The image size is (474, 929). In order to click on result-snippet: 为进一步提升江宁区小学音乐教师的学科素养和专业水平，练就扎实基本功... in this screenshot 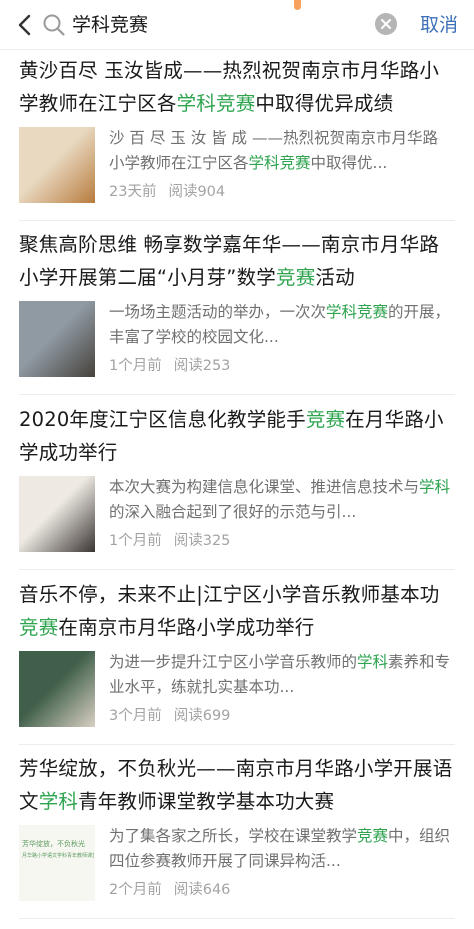, I will do `click(281, 675)`.